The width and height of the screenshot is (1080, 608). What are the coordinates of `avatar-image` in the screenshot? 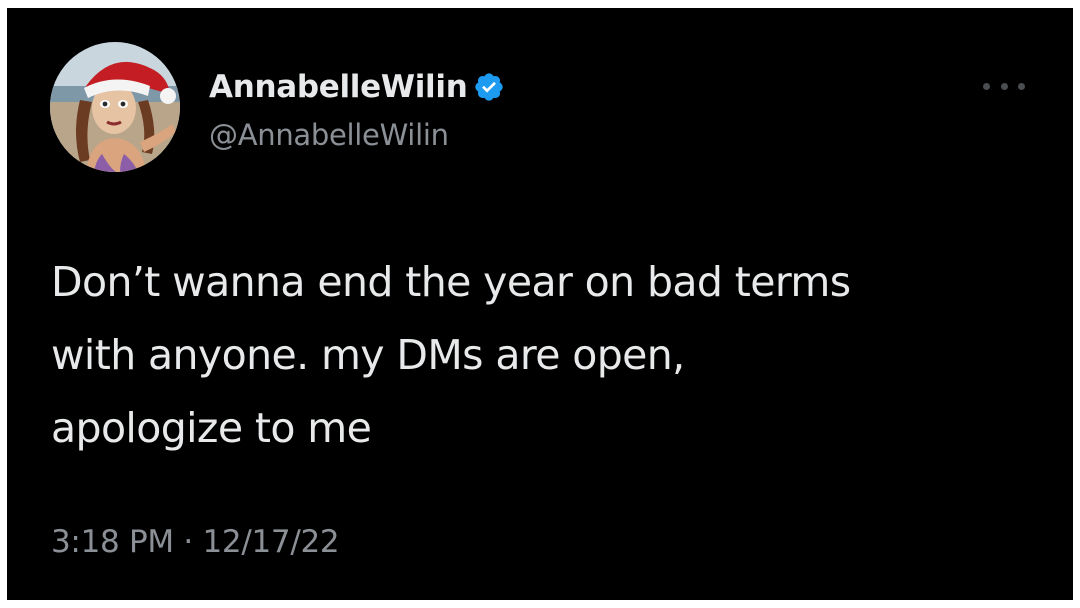 It's located at (115, 107).